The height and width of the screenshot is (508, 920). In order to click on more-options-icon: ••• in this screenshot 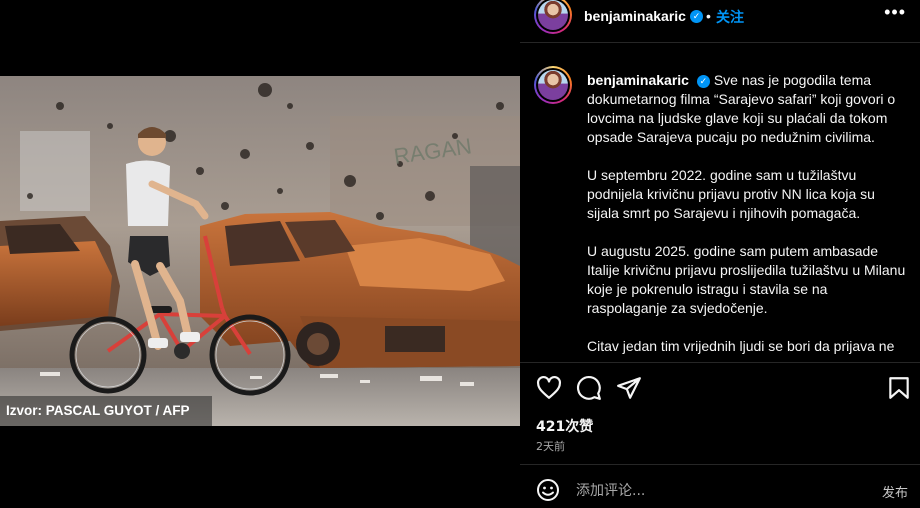, I will do `click(895, 12)`.